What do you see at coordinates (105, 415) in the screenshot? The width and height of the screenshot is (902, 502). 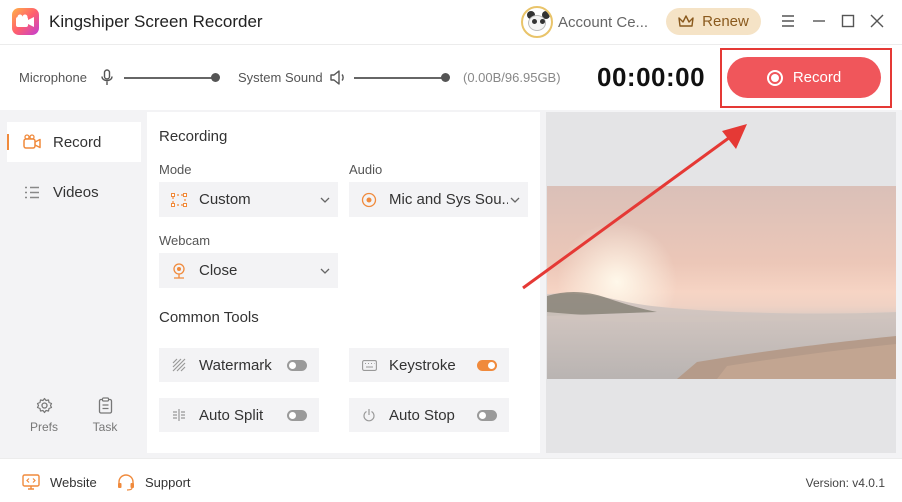 I see `task-button: Task` at bounding box center [105, 415].